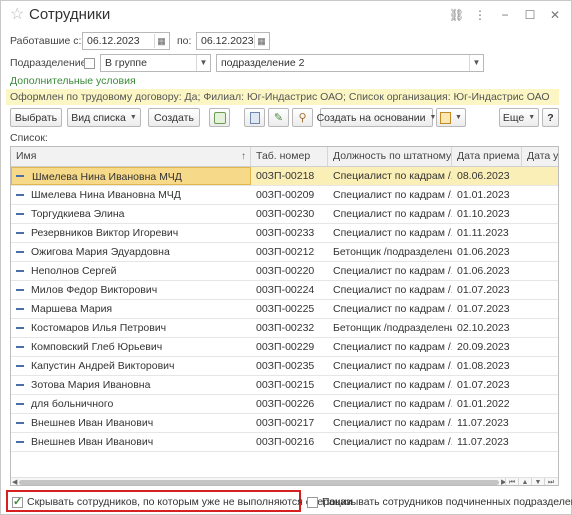  Describe the element at coordinates (537, 481) in the screenshot. I see `page-down-icon: ▼` at that location.